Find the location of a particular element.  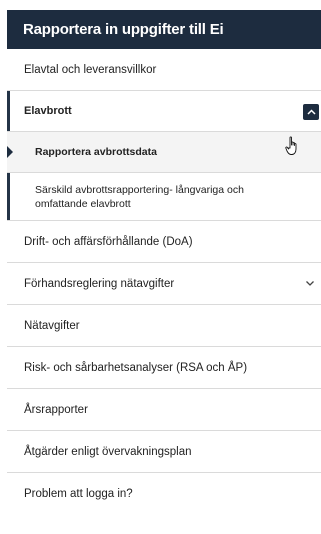

nav-item-label: Problem att logga in? is located at coordinates (78, 494).